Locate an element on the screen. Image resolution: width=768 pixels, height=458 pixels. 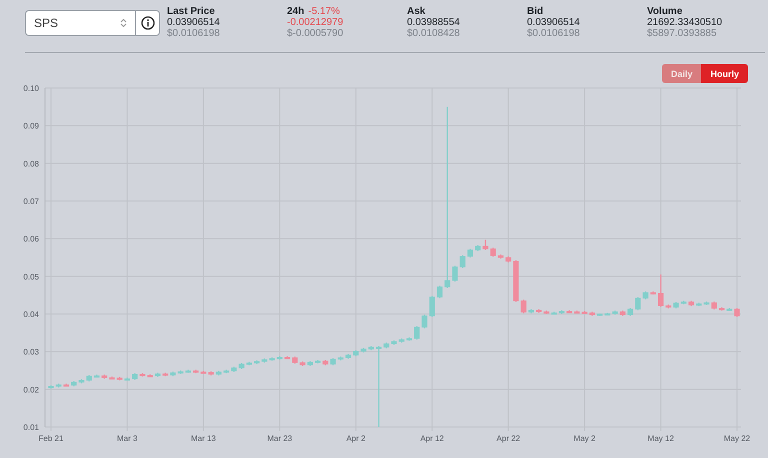
stat-label: Last Price is located at coordinates (191, 11).